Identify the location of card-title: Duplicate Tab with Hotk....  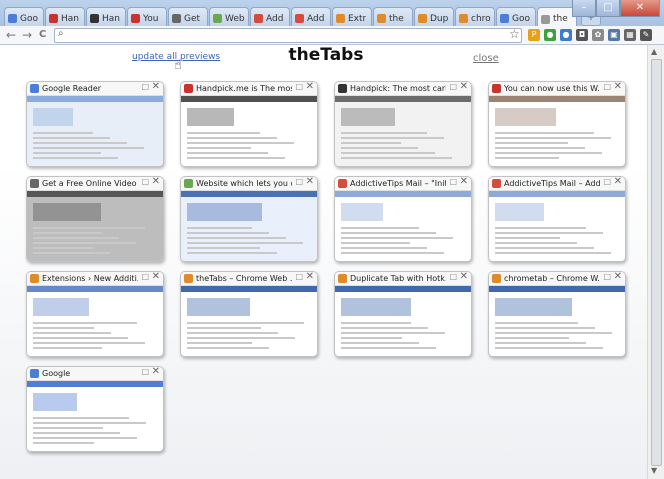
(398, 278).